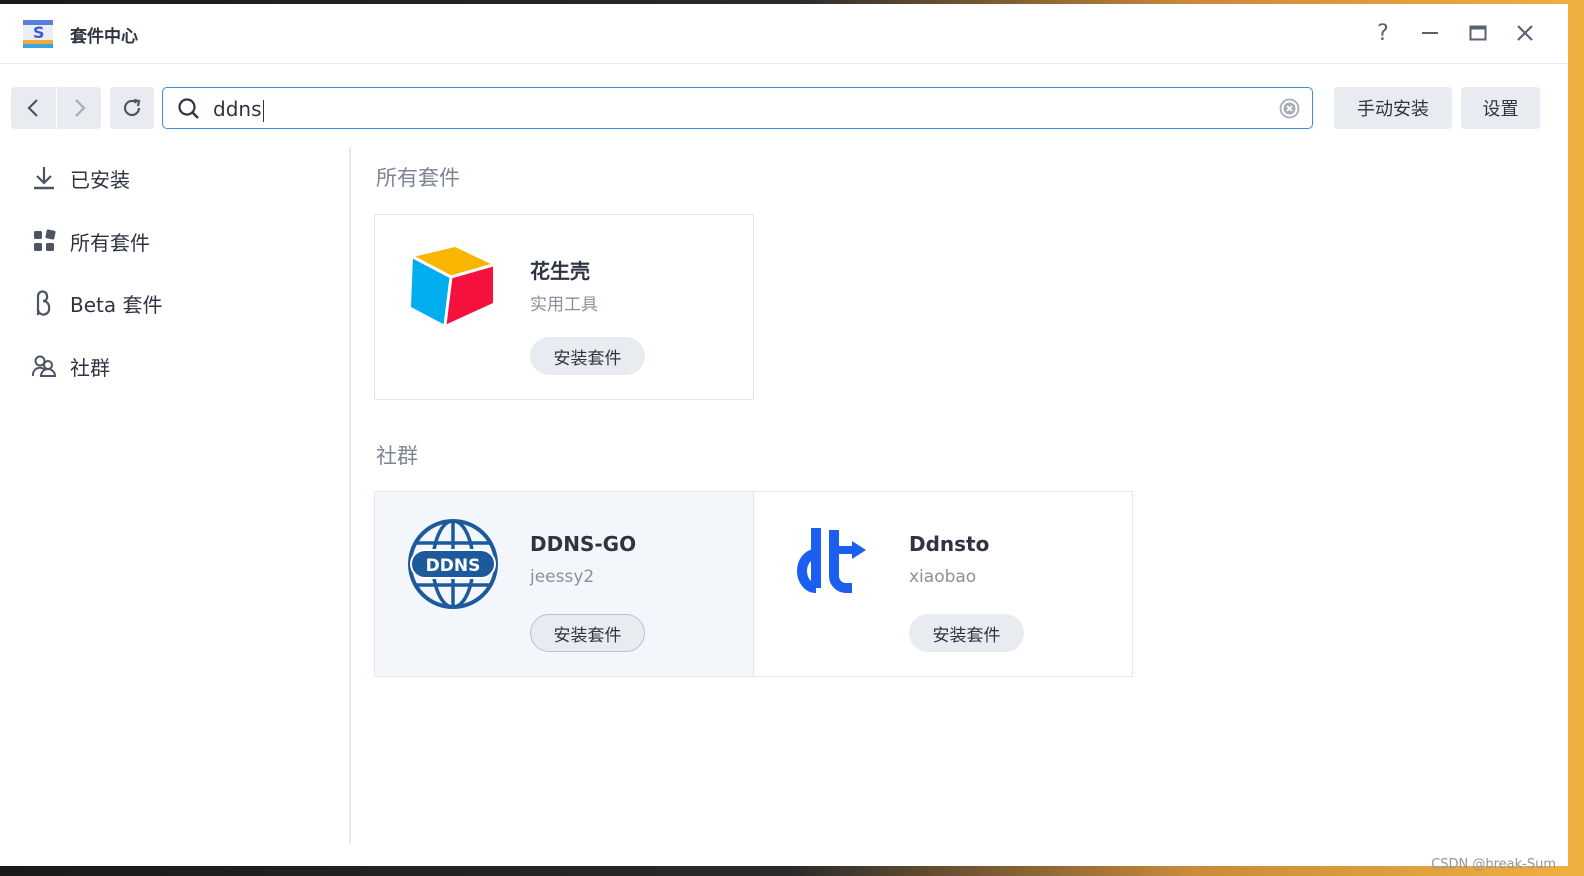 The height and width of the screenshot is (876, 1584). I want to click on close-icon, so click(1525, 33).